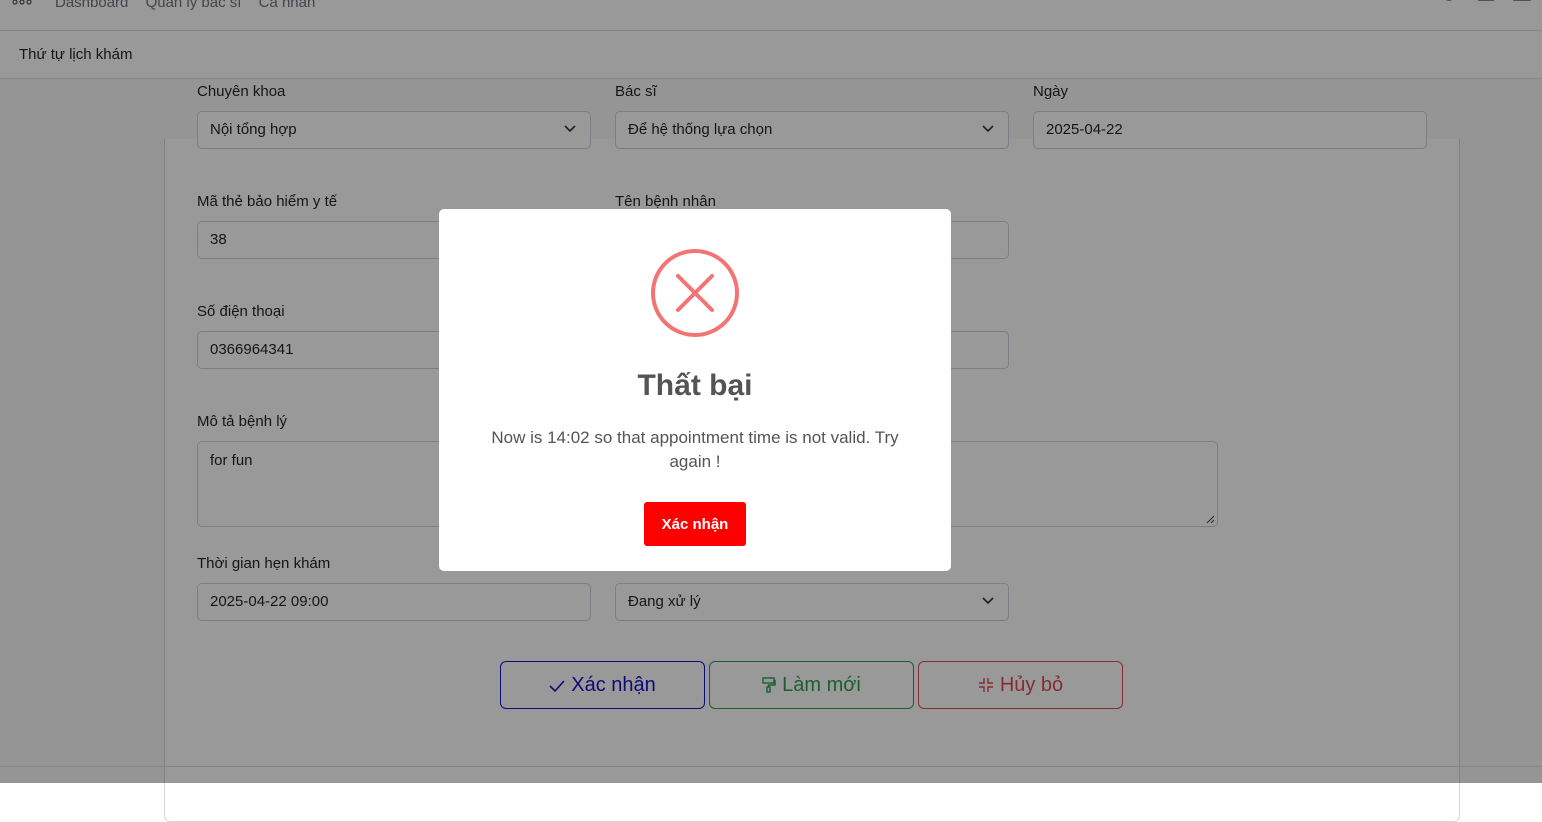 The height and width of the screenshot is (822, 1542). Describe the element at coordinates (695, 385) in the screenshot. I see `dialog-title: Thất bại` at that location.